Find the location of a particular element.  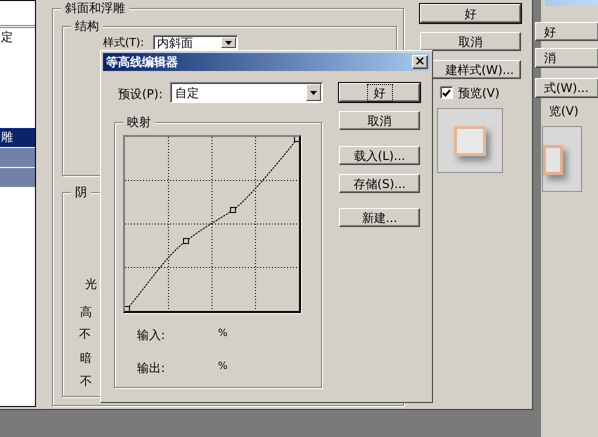

checkbox-label: 览(V) is located at coordinates (564, 111).